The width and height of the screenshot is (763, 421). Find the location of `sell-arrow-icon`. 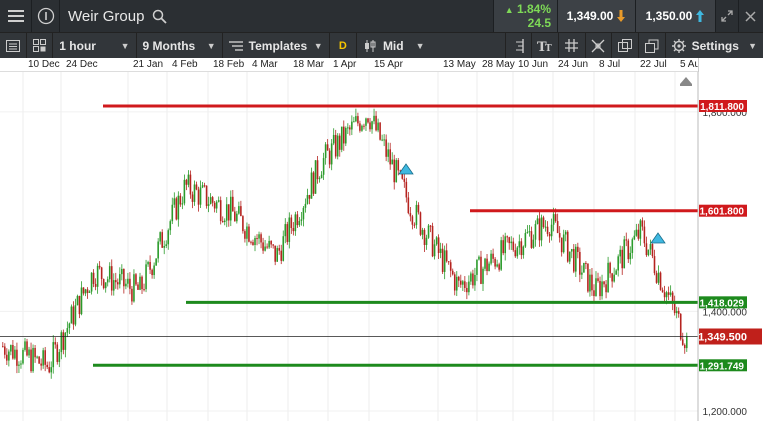

sell-arrow-icon is located at coordinates (621, 16).